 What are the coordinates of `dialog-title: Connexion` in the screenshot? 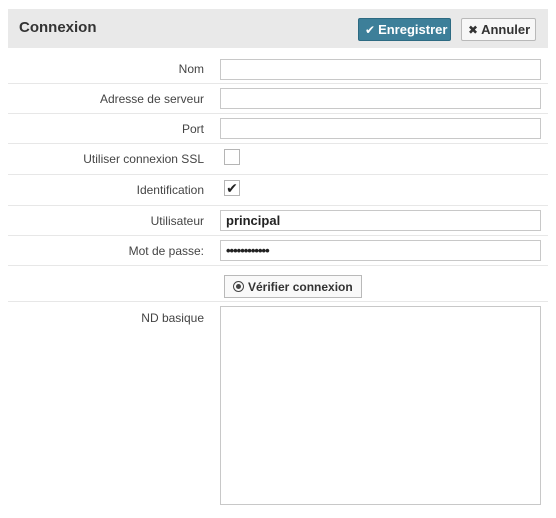 It's located at (58, 27).